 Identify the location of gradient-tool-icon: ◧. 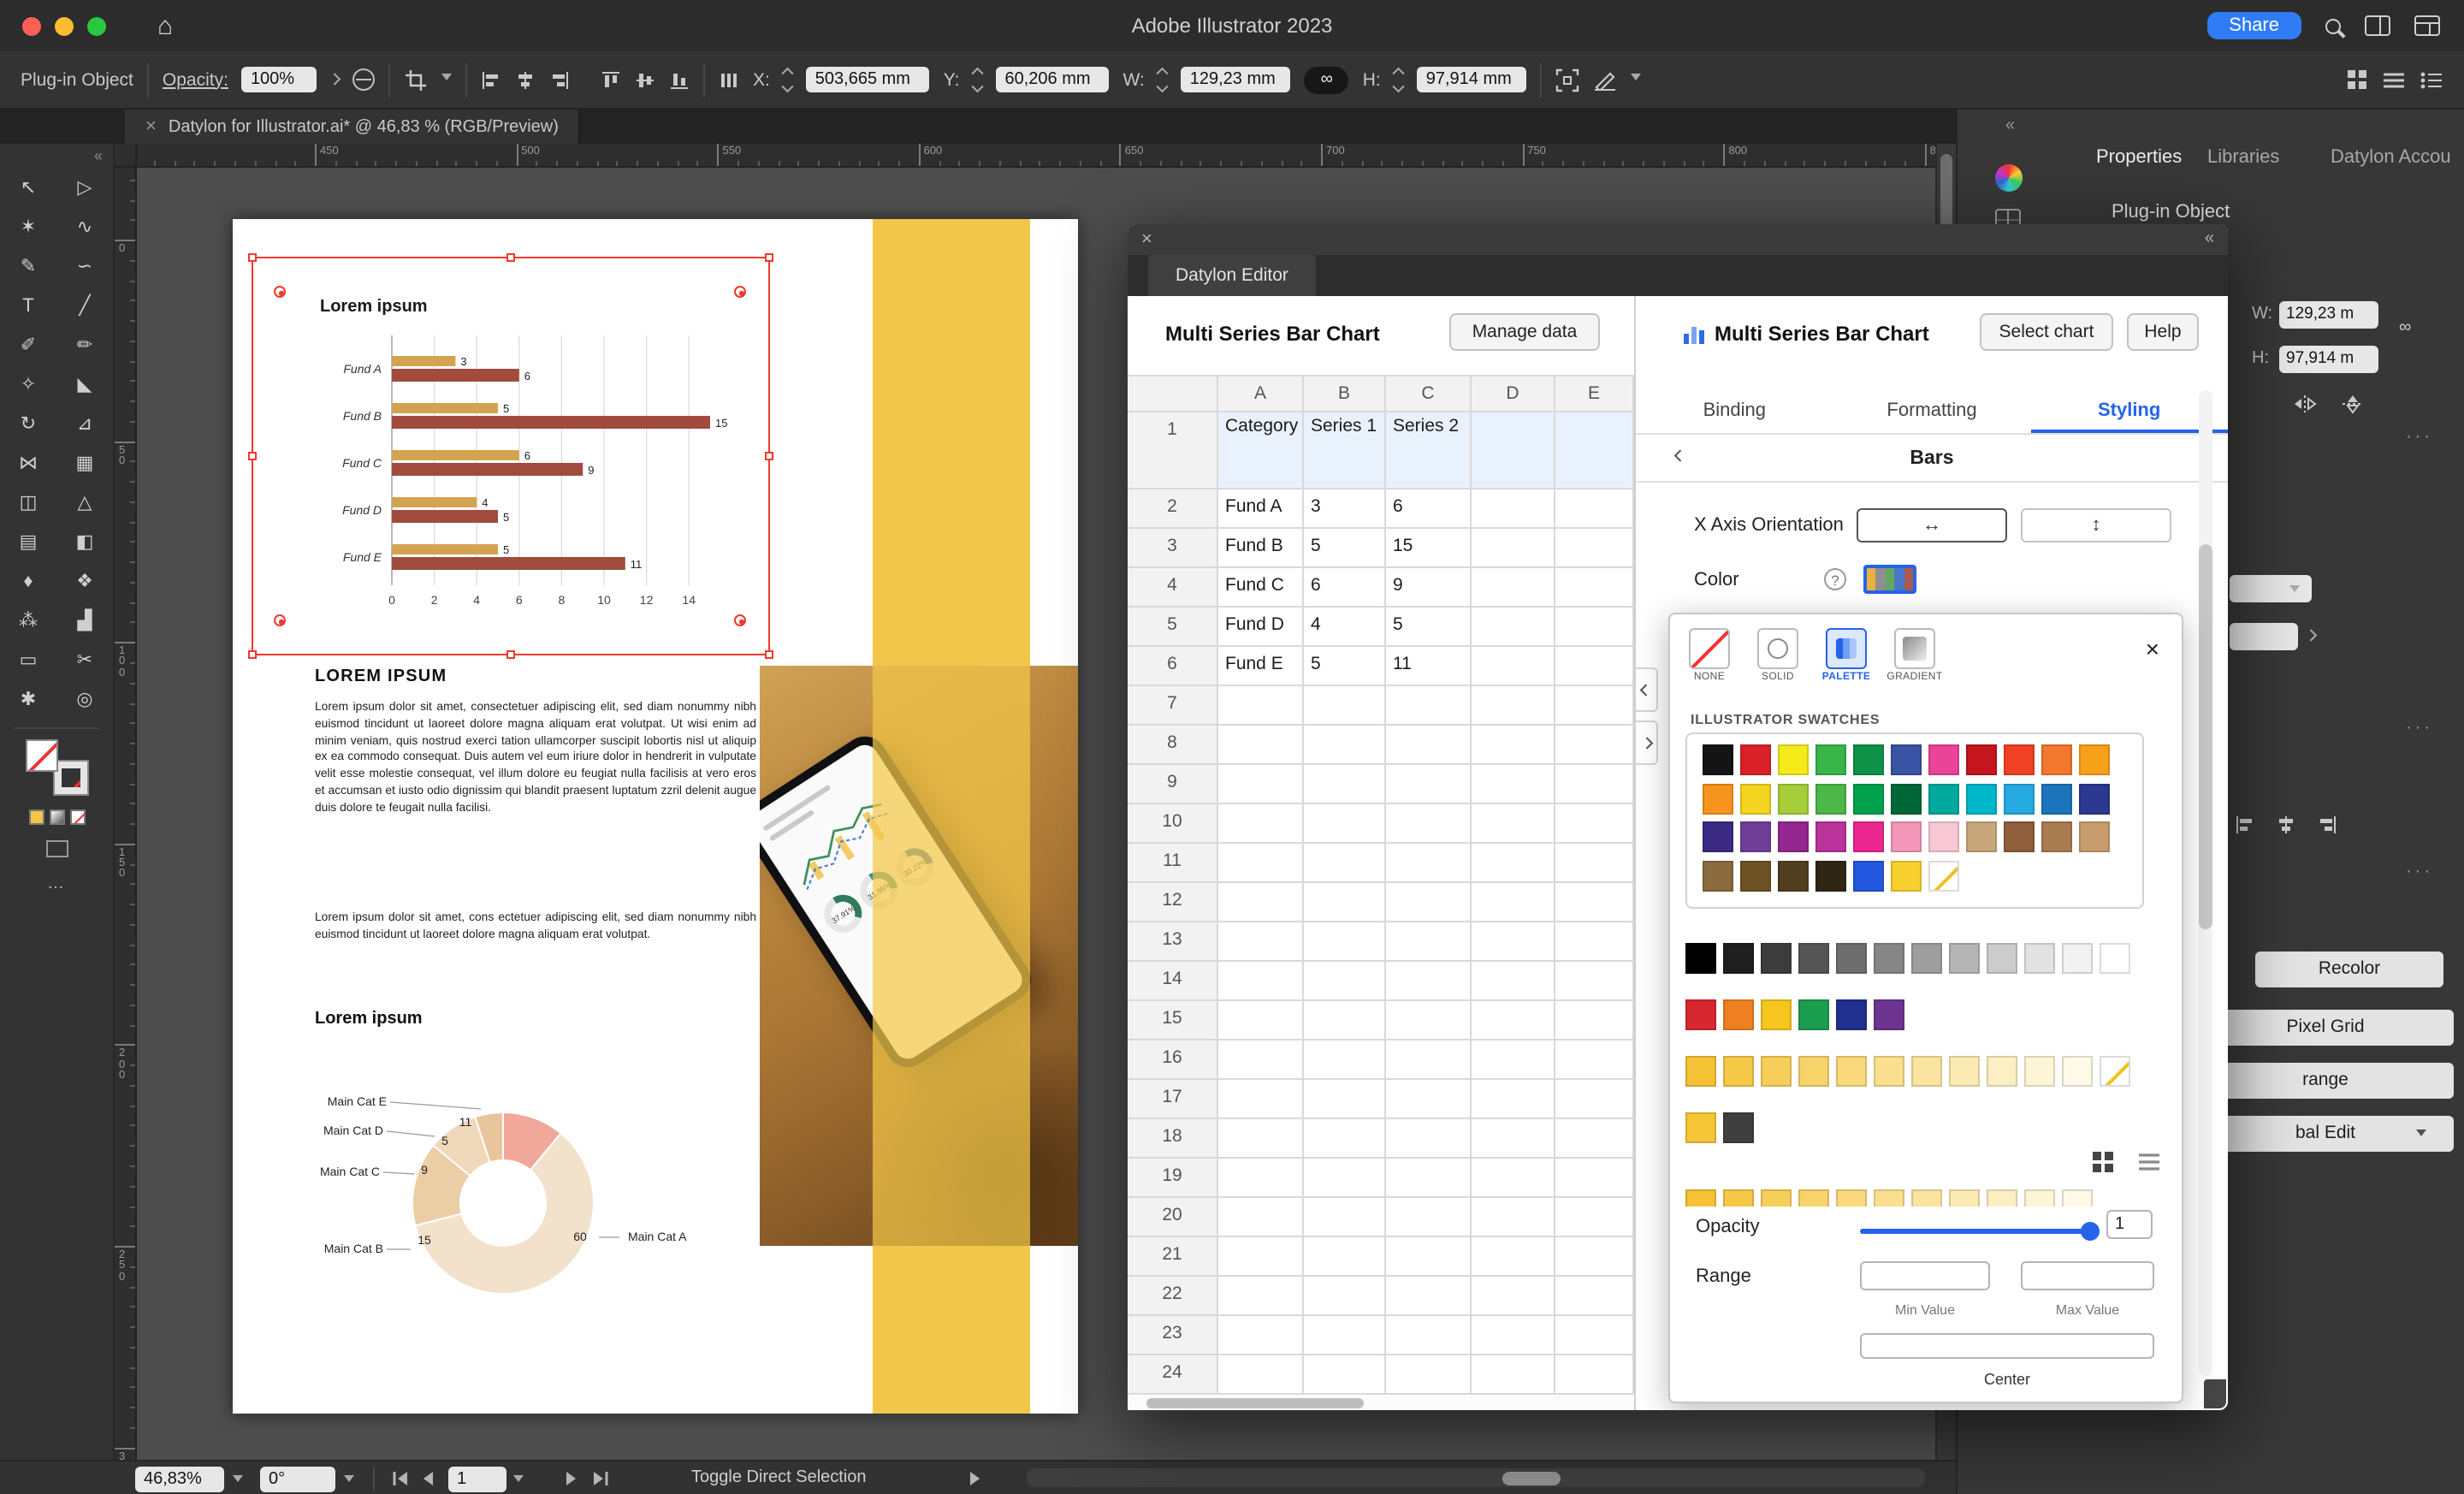
(84, 541).